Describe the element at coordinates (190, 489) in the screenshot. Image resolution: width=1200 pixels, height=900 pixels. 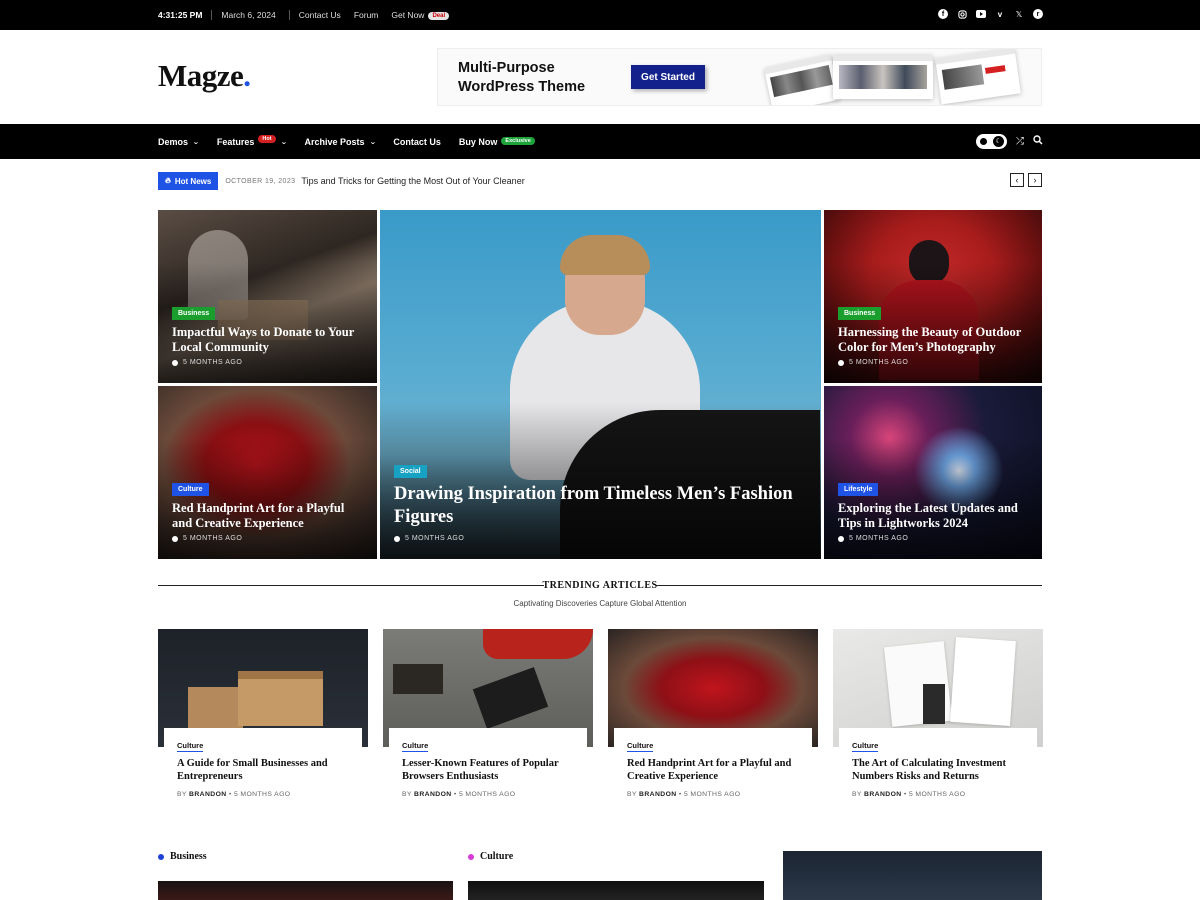
I see `category-badge: Culture` at that location.